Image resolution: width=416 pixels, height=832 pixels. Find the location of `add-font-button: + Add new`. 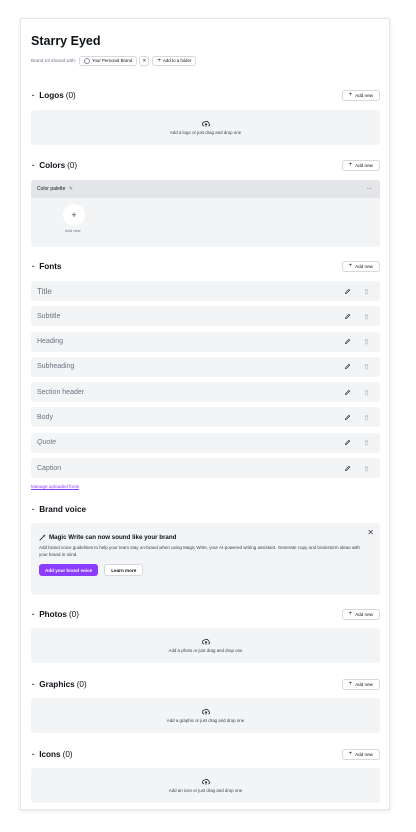

add-font-button: + Add new is located at coordinates (360, 266).